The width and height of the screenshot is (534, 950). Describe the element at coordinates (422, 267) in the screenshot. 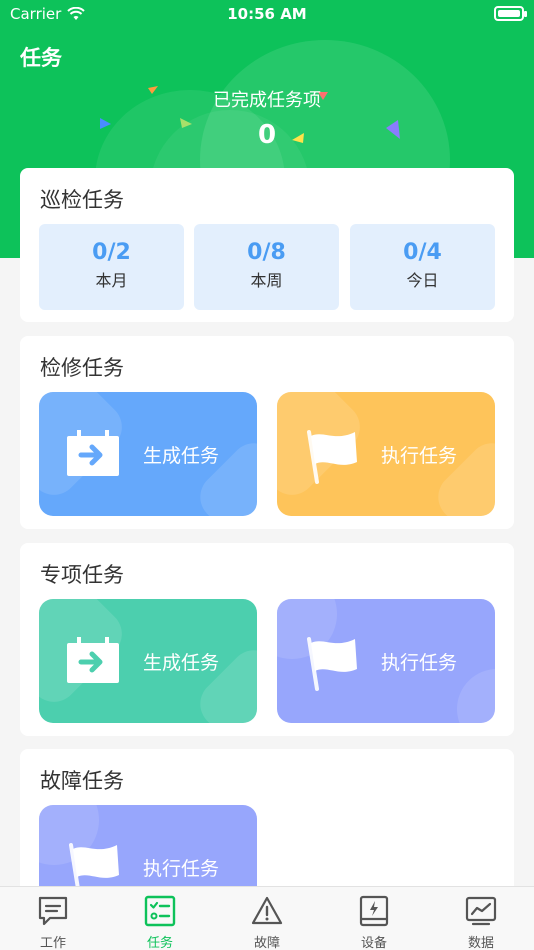

I see `stat-today: 0/4 今日` at that location.